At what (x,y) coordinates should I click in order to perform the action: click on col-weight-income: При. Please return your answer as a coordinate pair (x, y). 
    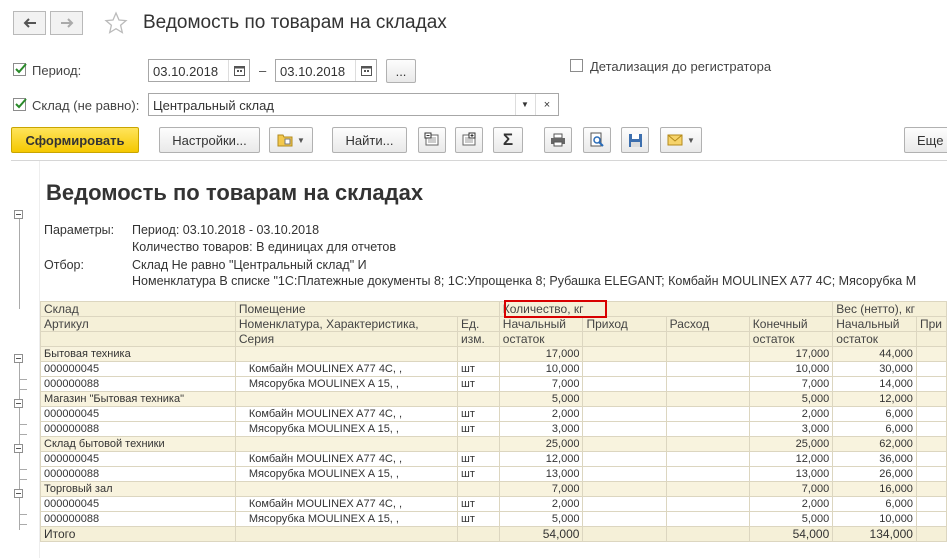
    Looking at the image, I should click on (931, 324).